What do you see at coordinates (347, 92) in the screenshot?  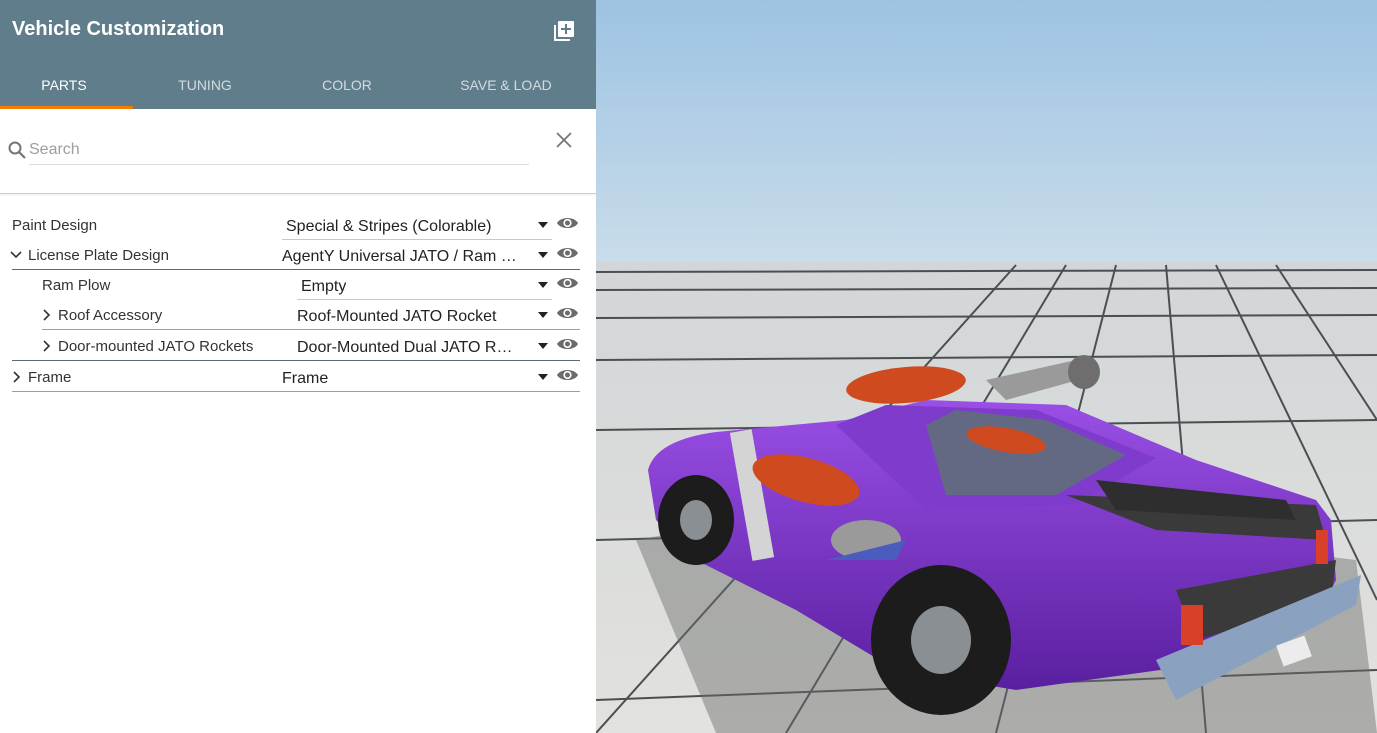 I see `tab-color: COLOR` at bounding box center [347, 92].